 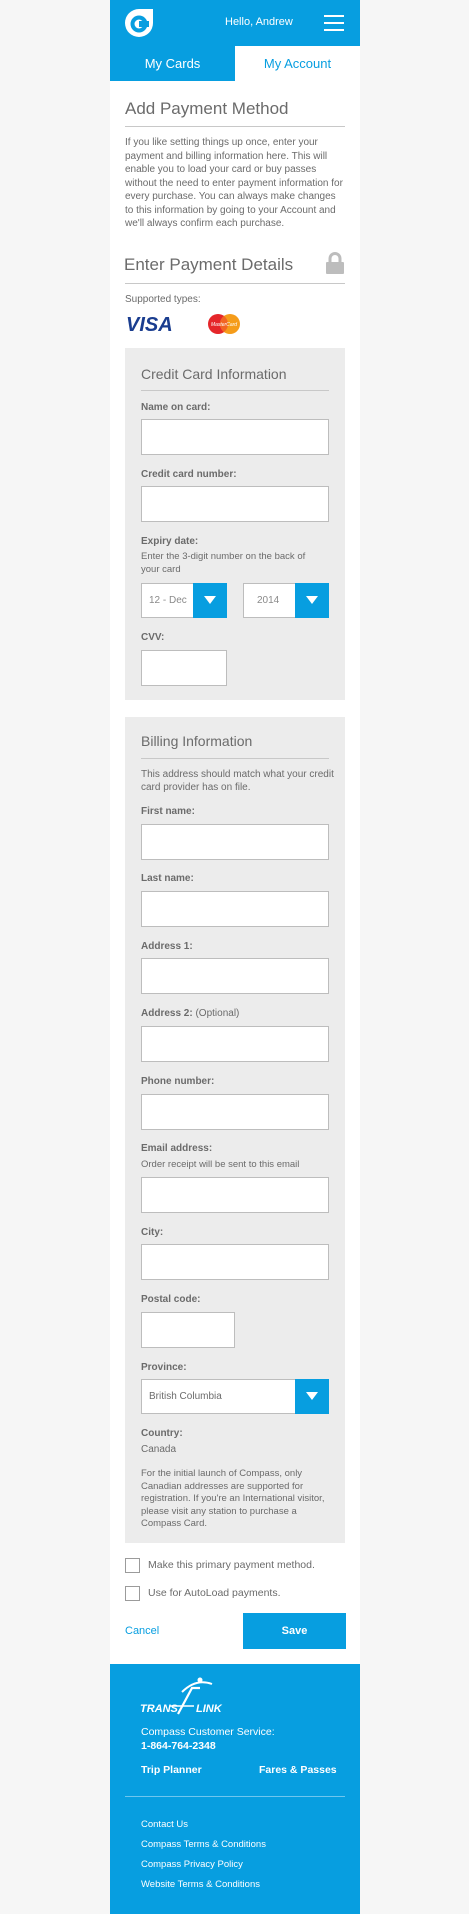 I want to click on cancel-link: Cancel, so click(x=142, y=1631).